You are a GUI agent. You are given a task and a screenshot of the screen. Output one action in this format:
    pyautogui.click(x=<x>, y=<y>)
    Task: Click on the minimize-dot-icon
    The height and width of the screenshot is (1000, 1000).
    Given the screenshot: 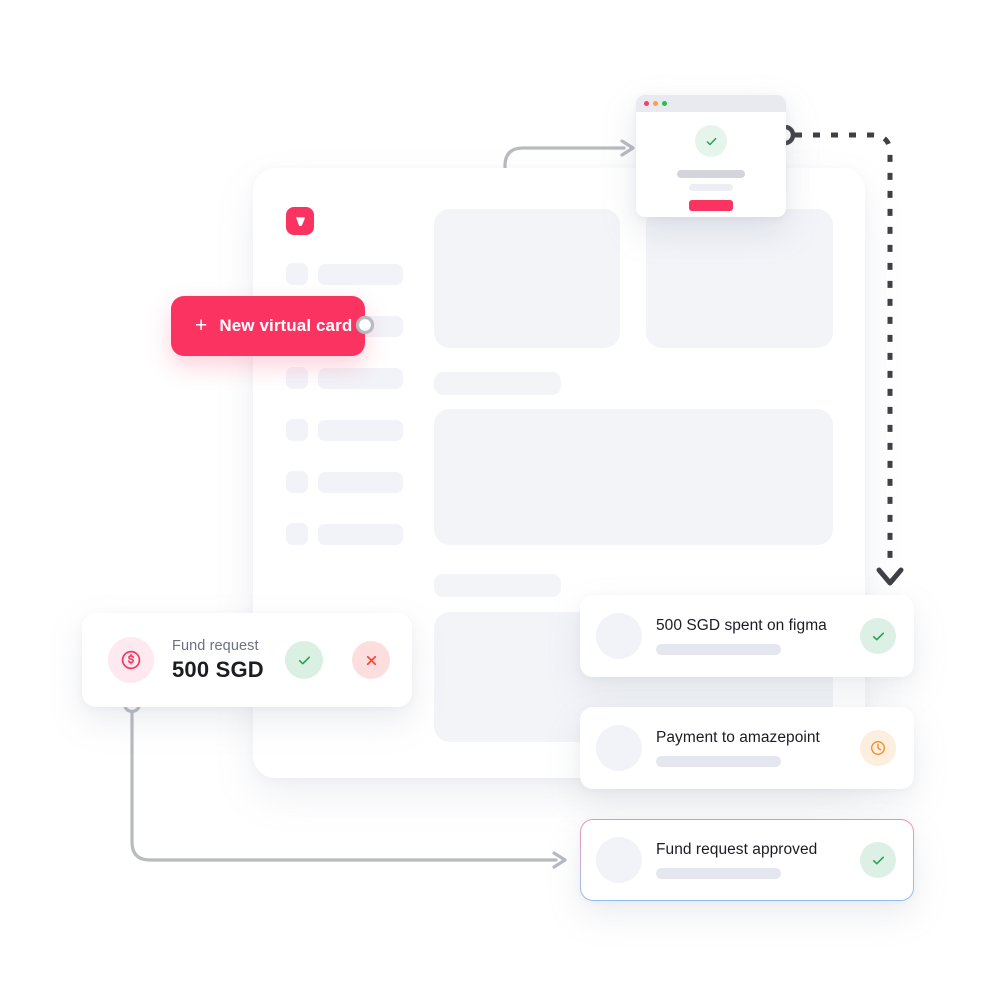 What is the action you would take?
    pyautogui.click(x=655, y=103)
    